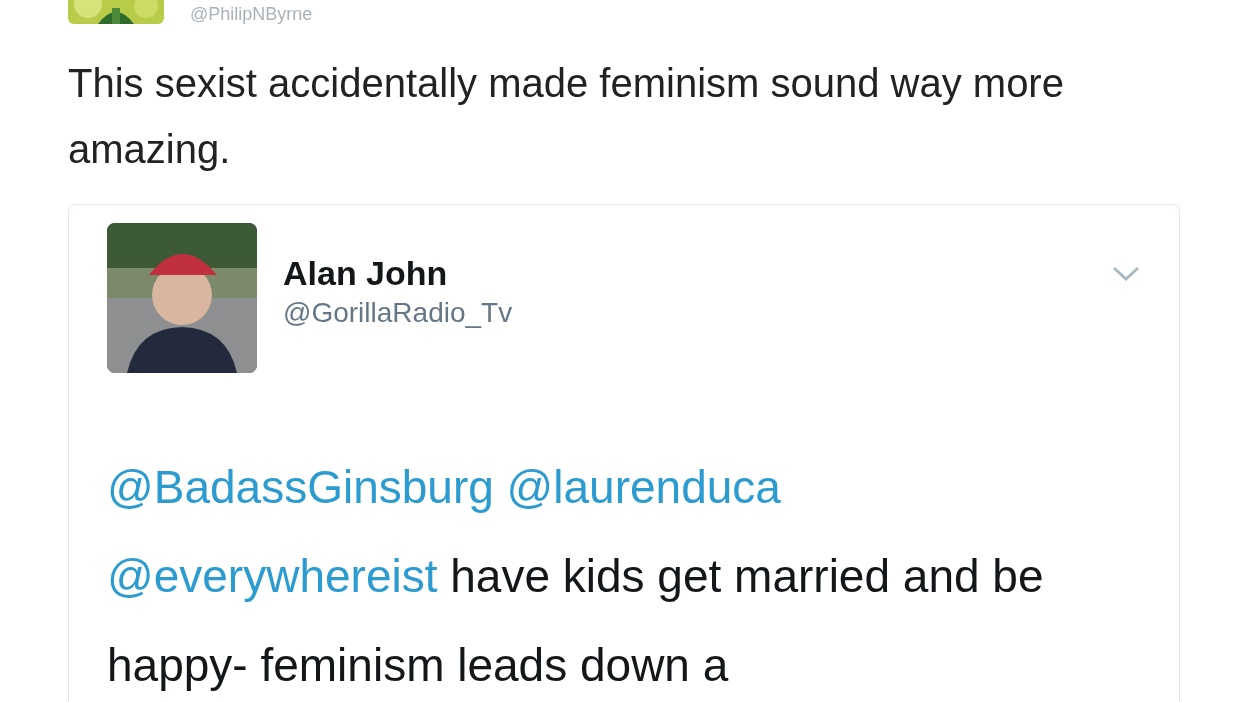 Image resolution: width=1245 pixels, height=702 pixels. What do you see at coordinates (300, 487) in the screenshot?
I see `mention-link: @BadassGinsburg` at bounding box center [300, 487].